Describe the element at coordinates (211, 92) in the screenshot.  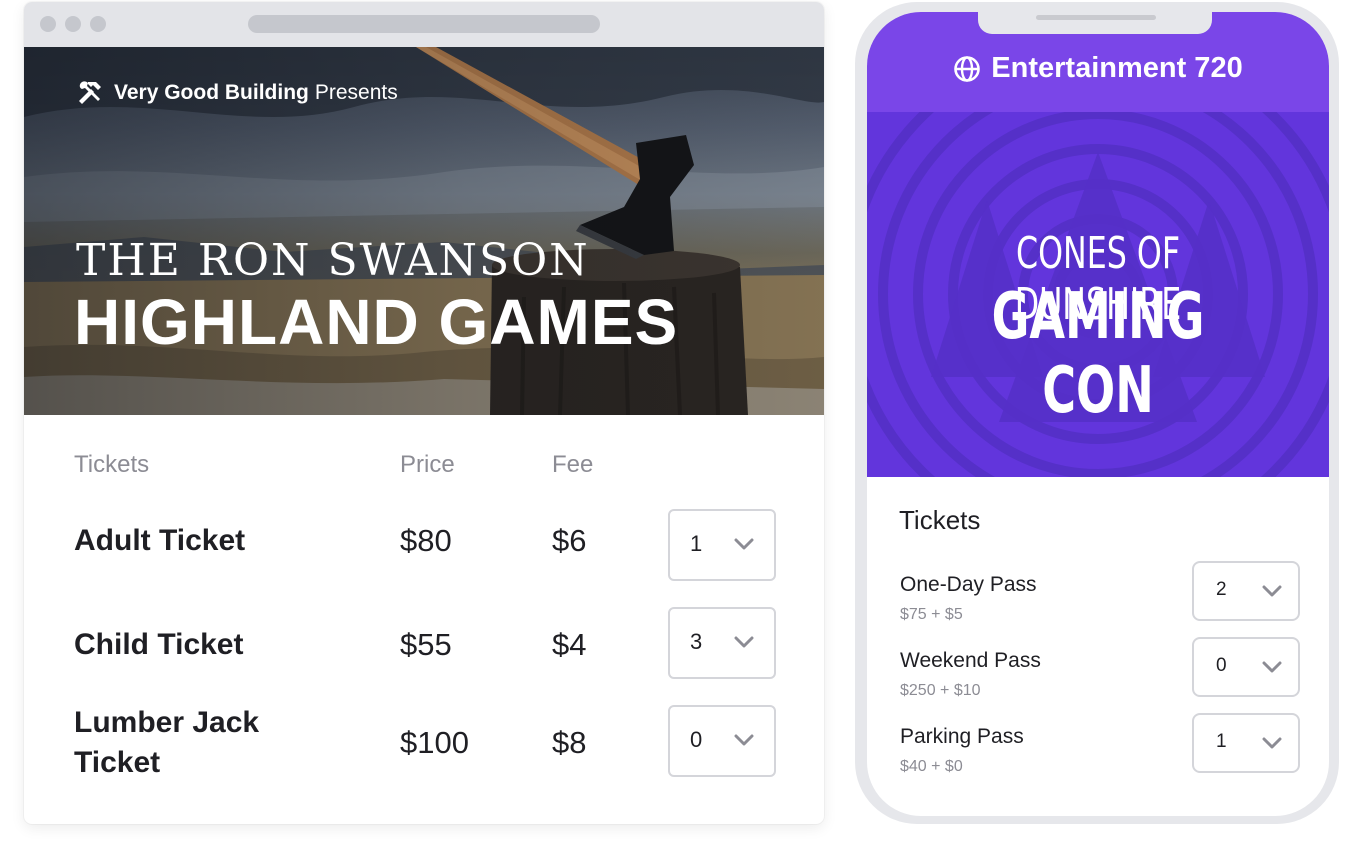
I see `organization-name: Very Good Building` at that location.